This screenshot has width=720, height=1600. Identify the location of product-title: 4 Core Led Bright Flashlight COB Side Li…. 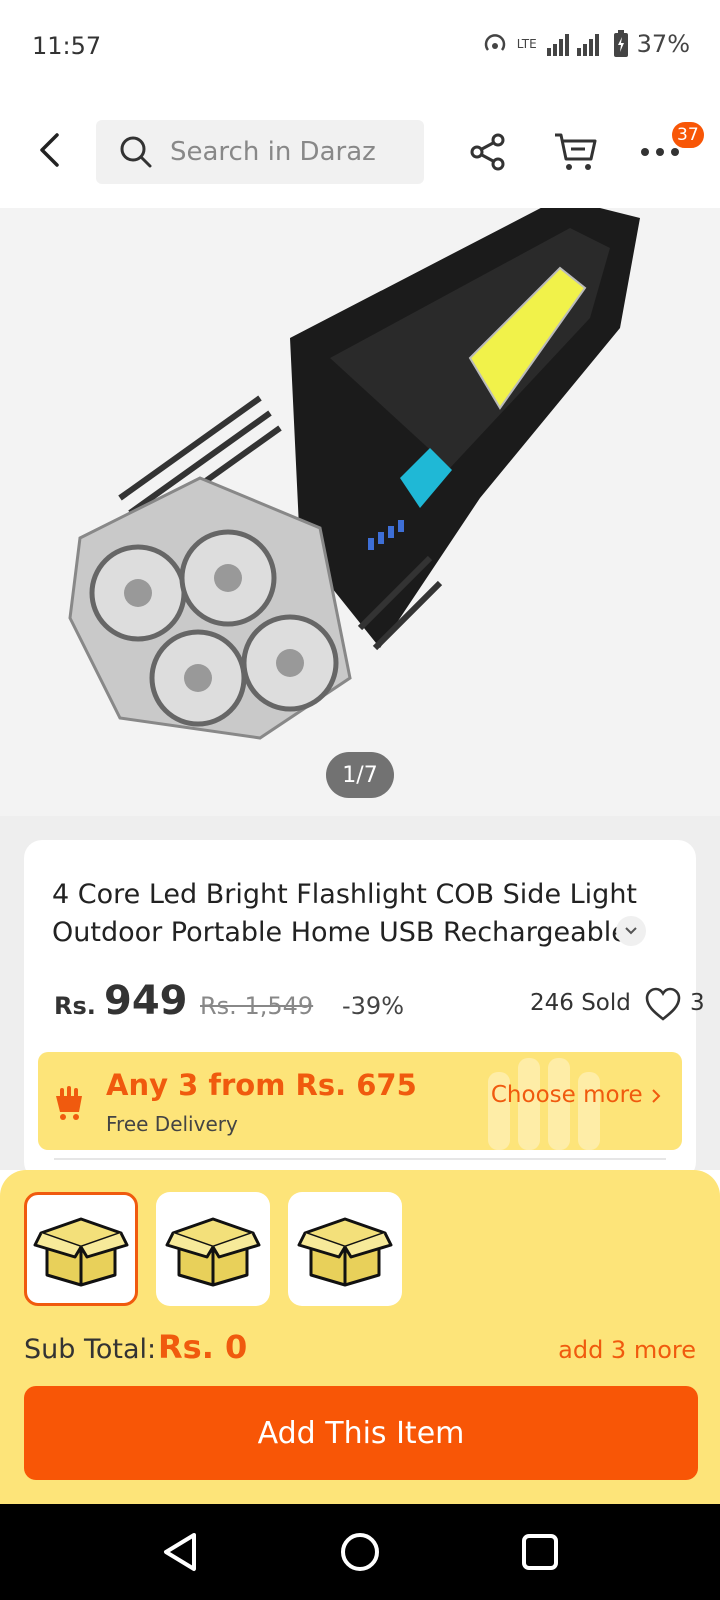
(350, 914).